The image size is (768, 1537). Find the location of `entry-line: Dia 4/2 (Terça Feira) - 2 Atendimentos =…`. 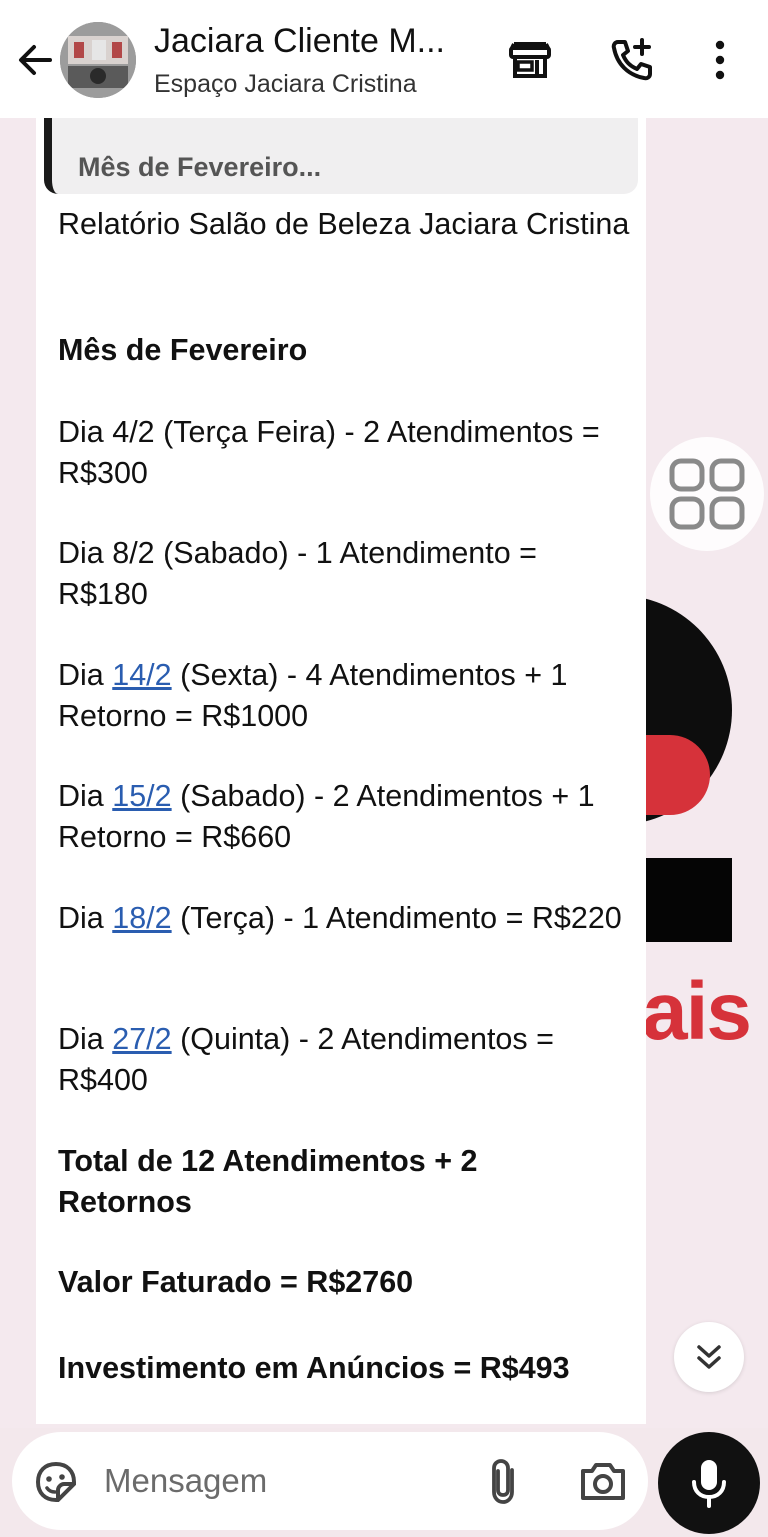

entry-line: Dia 4/2 (Terça Feira) - 2 Atendimentos =… is located at coordinates (345, 452).